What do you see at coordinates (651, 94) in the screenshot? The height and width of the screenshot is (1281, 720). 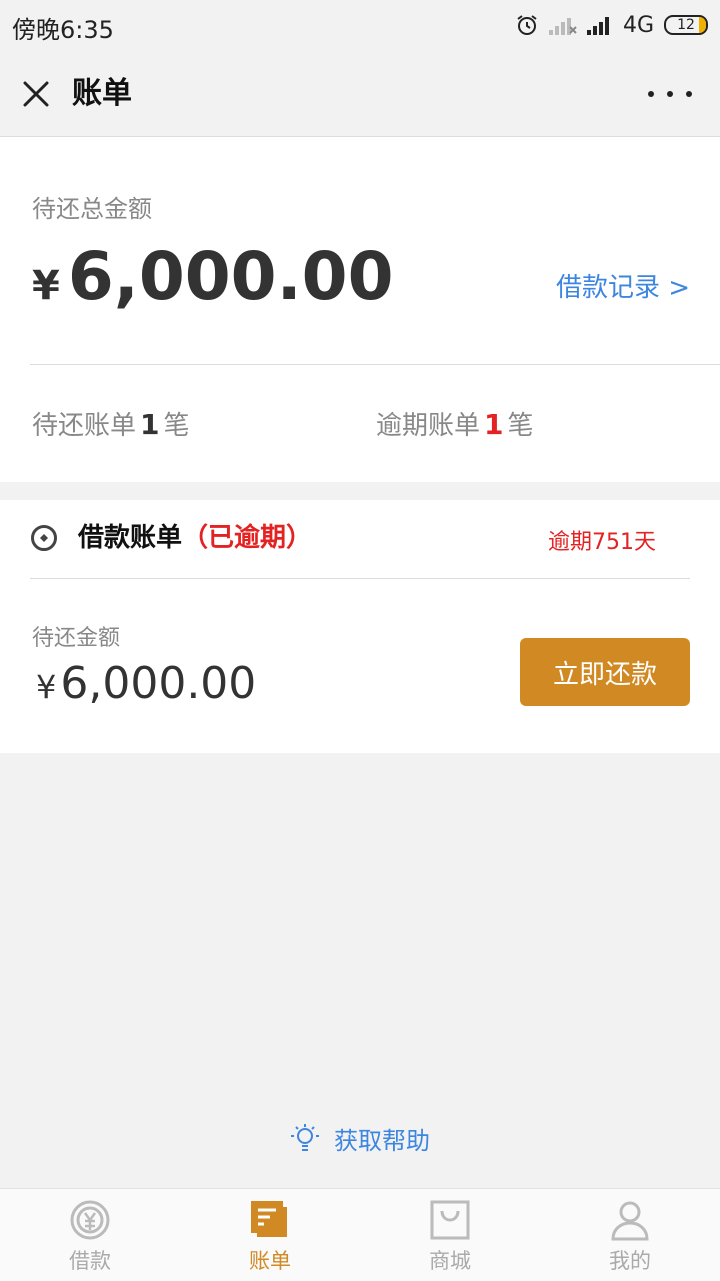 I see `more-icon` at bounding box center [651, 94].